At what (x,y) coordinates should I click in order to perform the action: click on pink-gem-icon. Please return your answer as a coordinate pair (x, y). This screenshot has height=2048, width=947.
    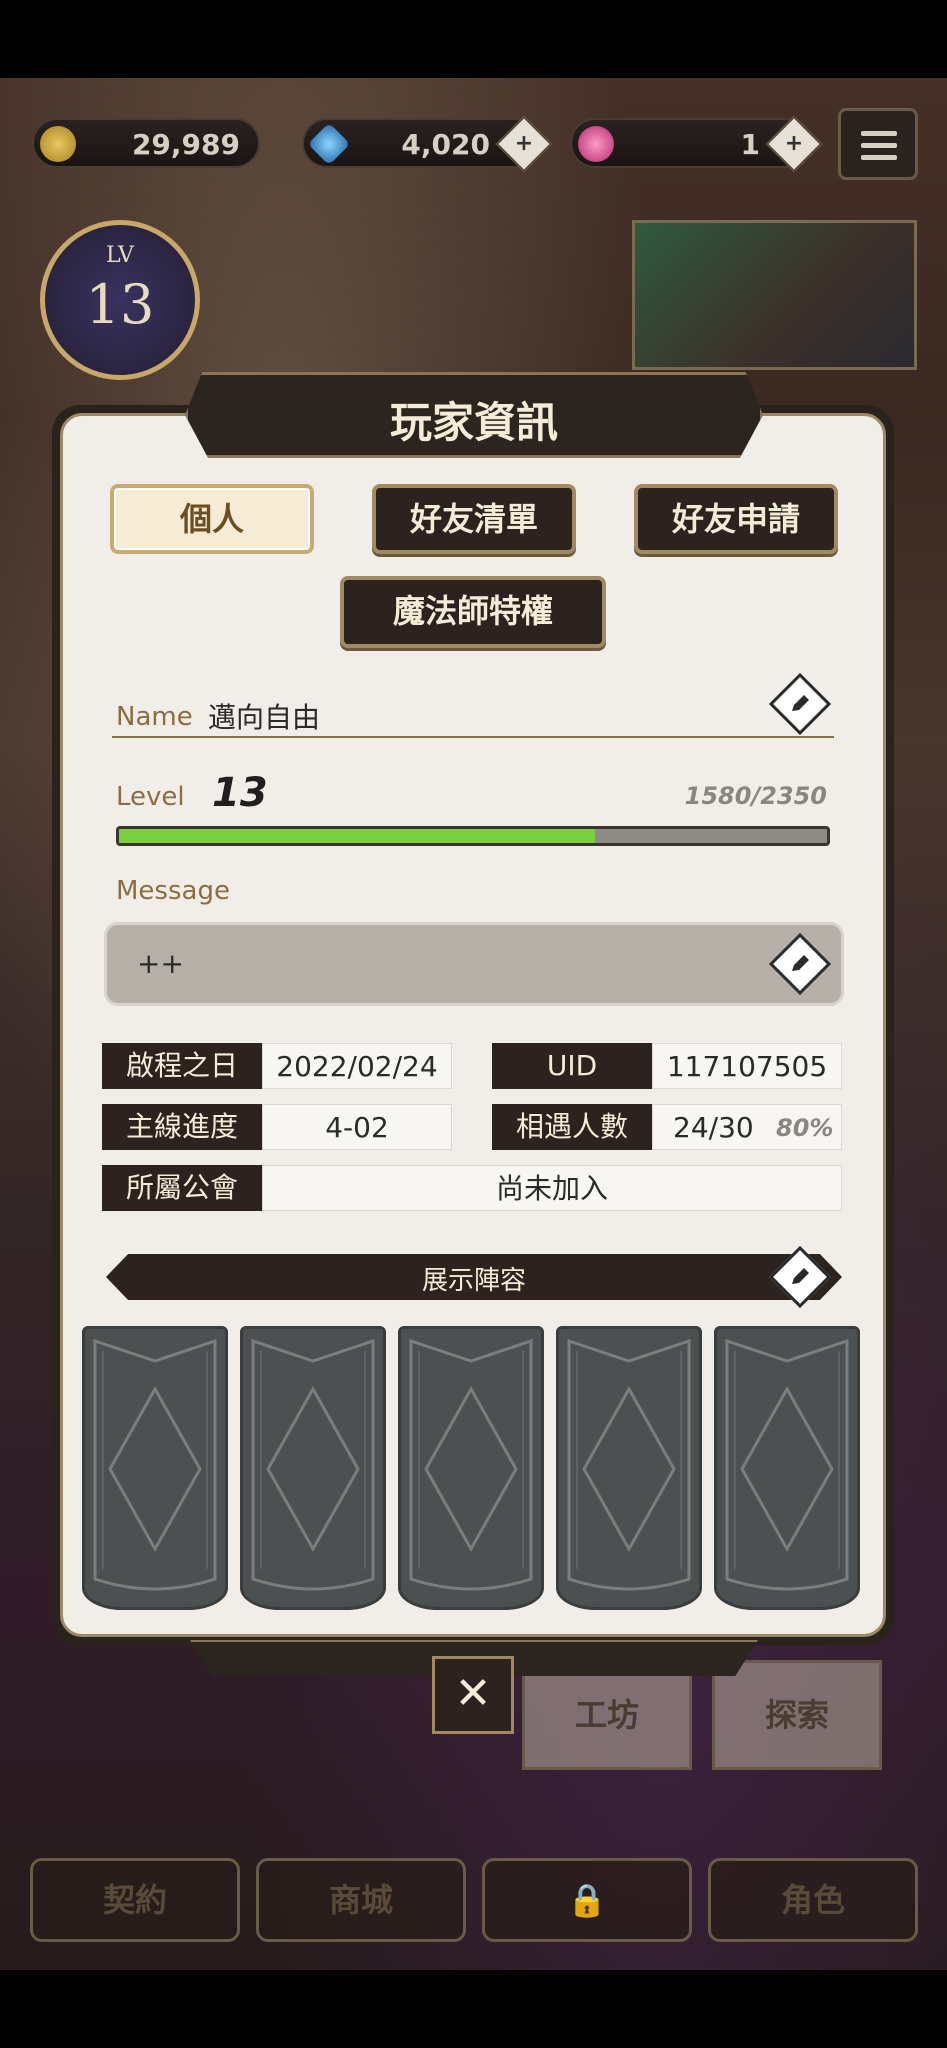
    Looking at the image, I should click on (596, 144).